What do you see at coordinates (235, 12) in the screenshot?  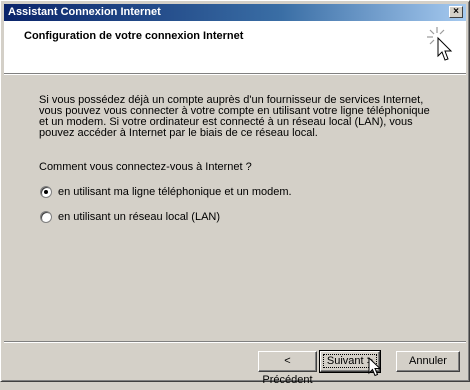 I see `title-bar: Assistant Connexion Internet ×` at bounding box center [235, 12].